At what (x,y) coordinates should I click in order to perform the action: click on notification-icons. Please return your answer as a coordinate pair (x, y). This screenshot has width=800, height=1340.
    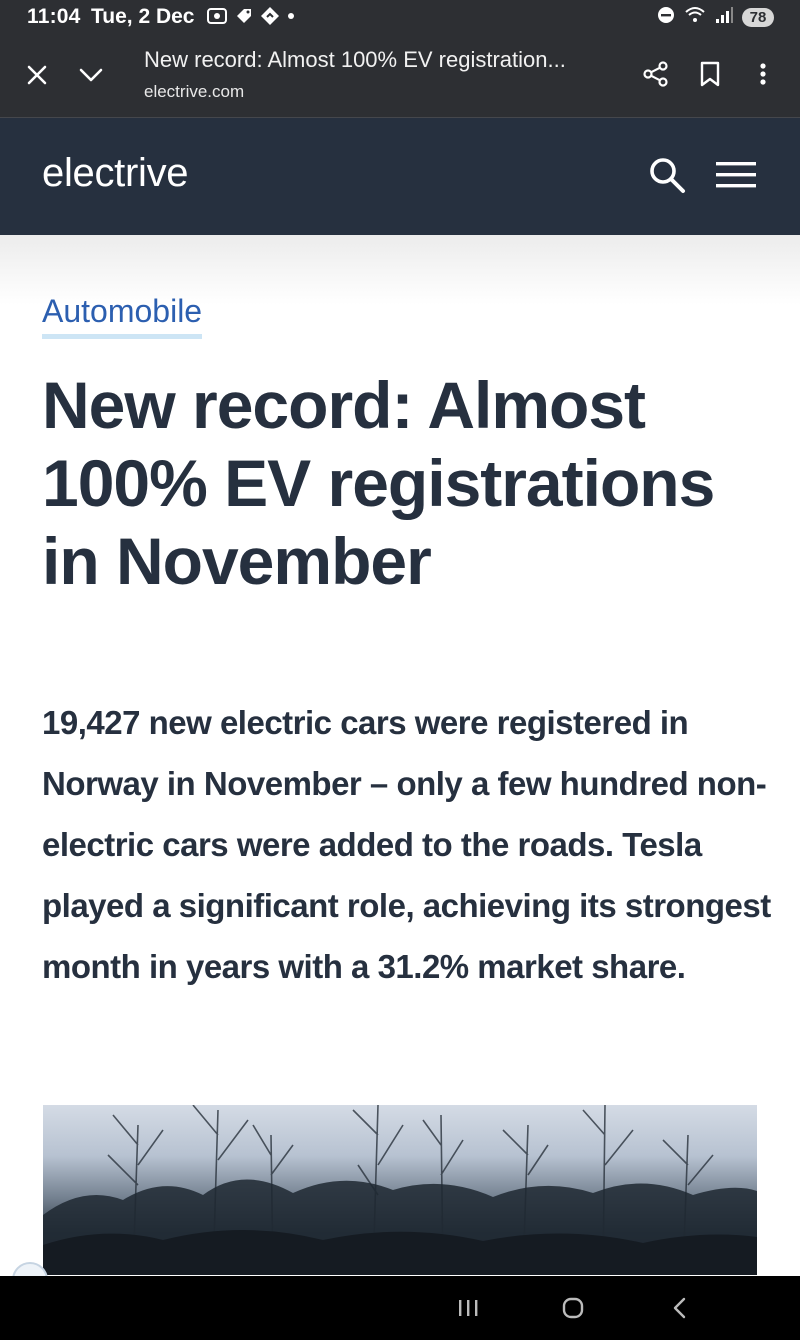
    Looking at the image, I should click on (251, 16).